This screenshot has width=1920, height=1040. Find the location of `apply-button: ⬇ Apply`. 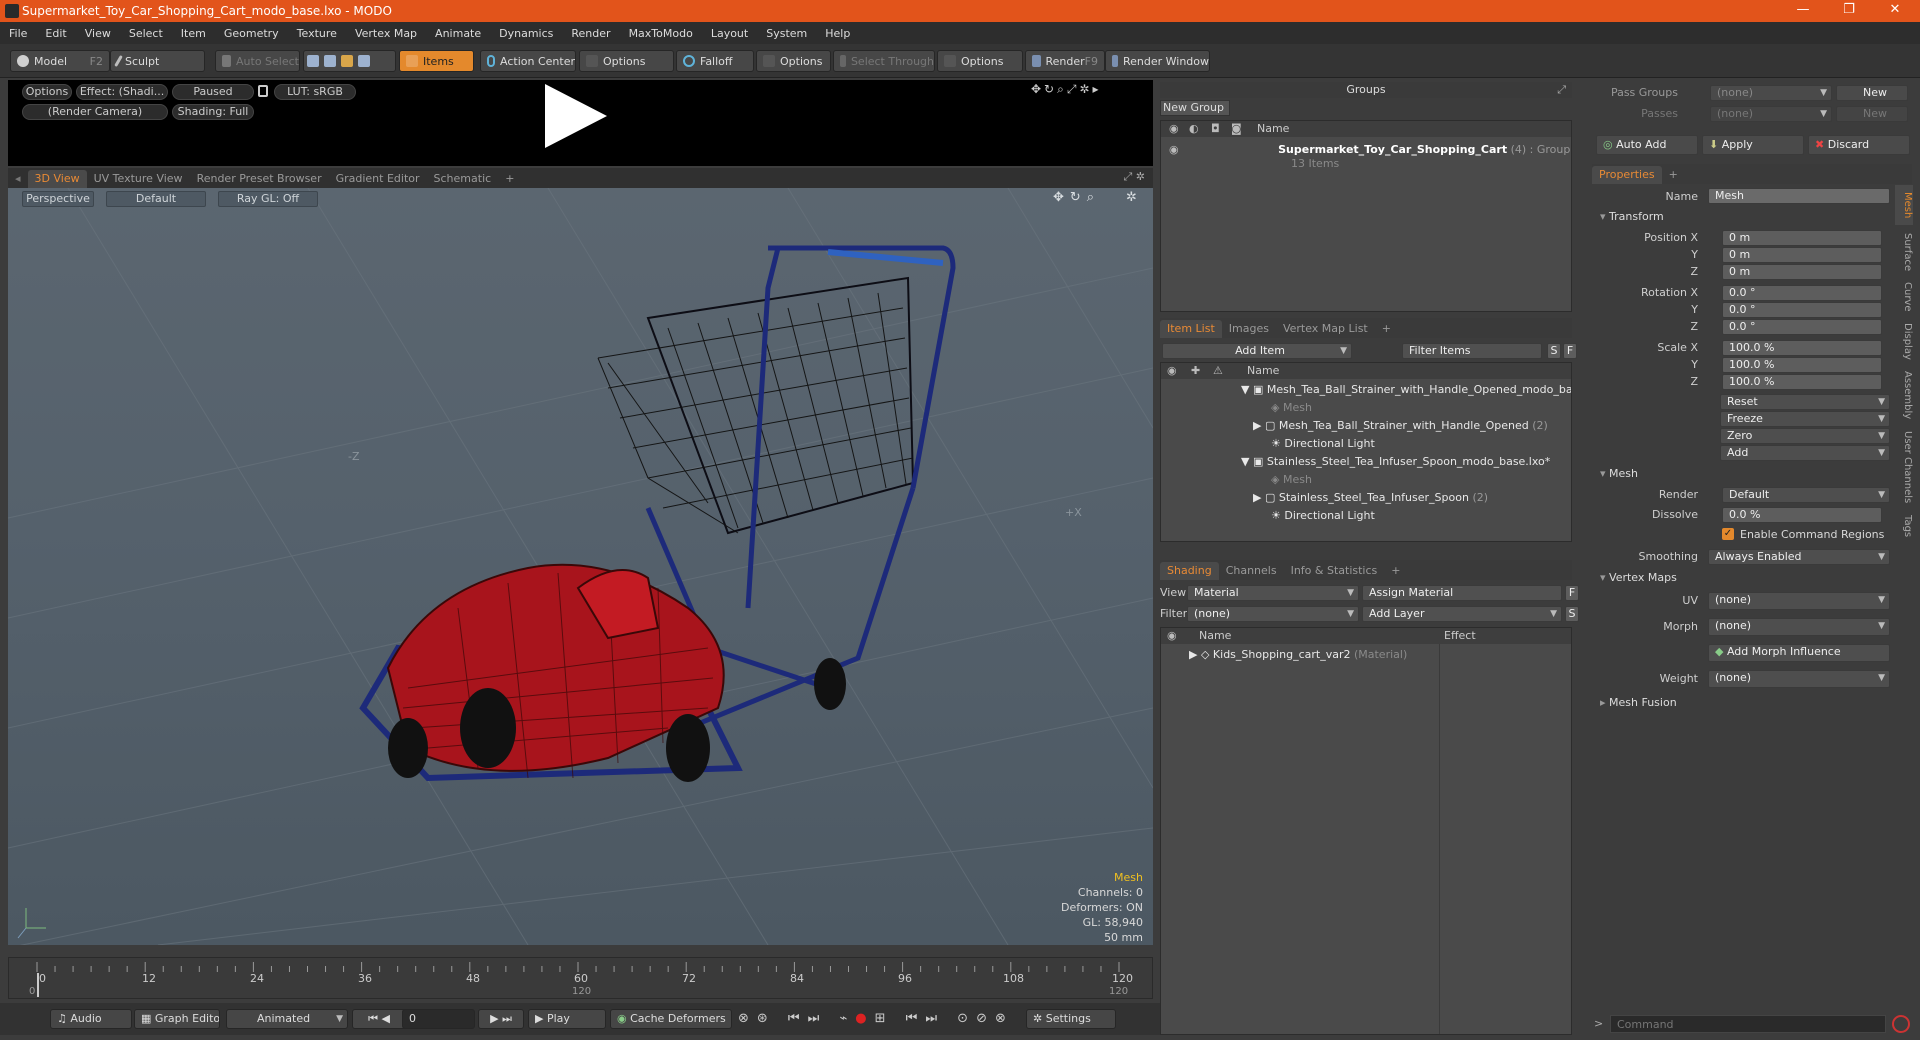

apply-button: ⬇ Apply is located at coordinates (1753, 145).